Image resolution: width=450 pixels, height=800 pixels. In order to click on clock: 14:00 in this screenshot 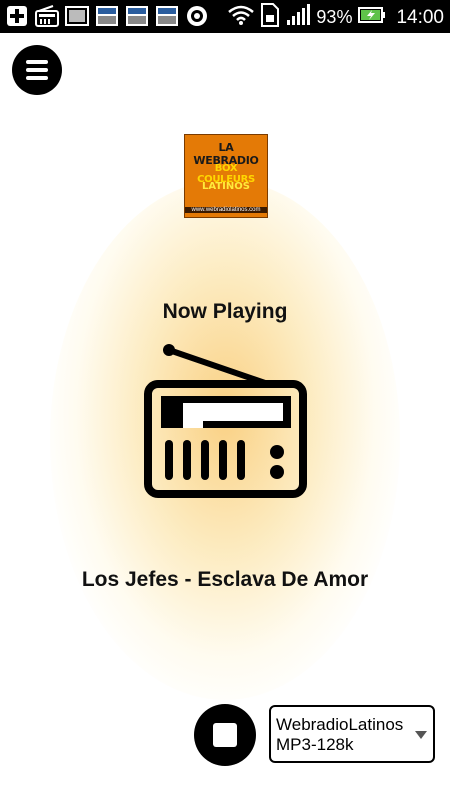, I will do `click(420, 17)`.